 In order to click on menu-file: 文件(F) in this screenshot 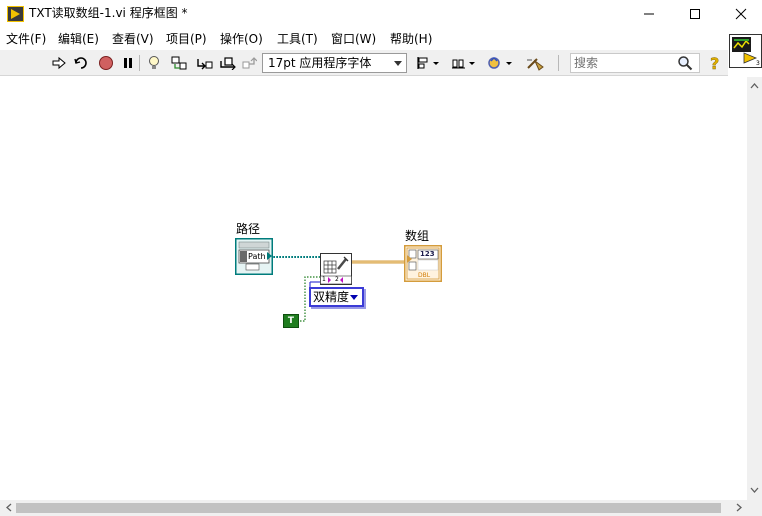, I will do `click(26, 39)`.